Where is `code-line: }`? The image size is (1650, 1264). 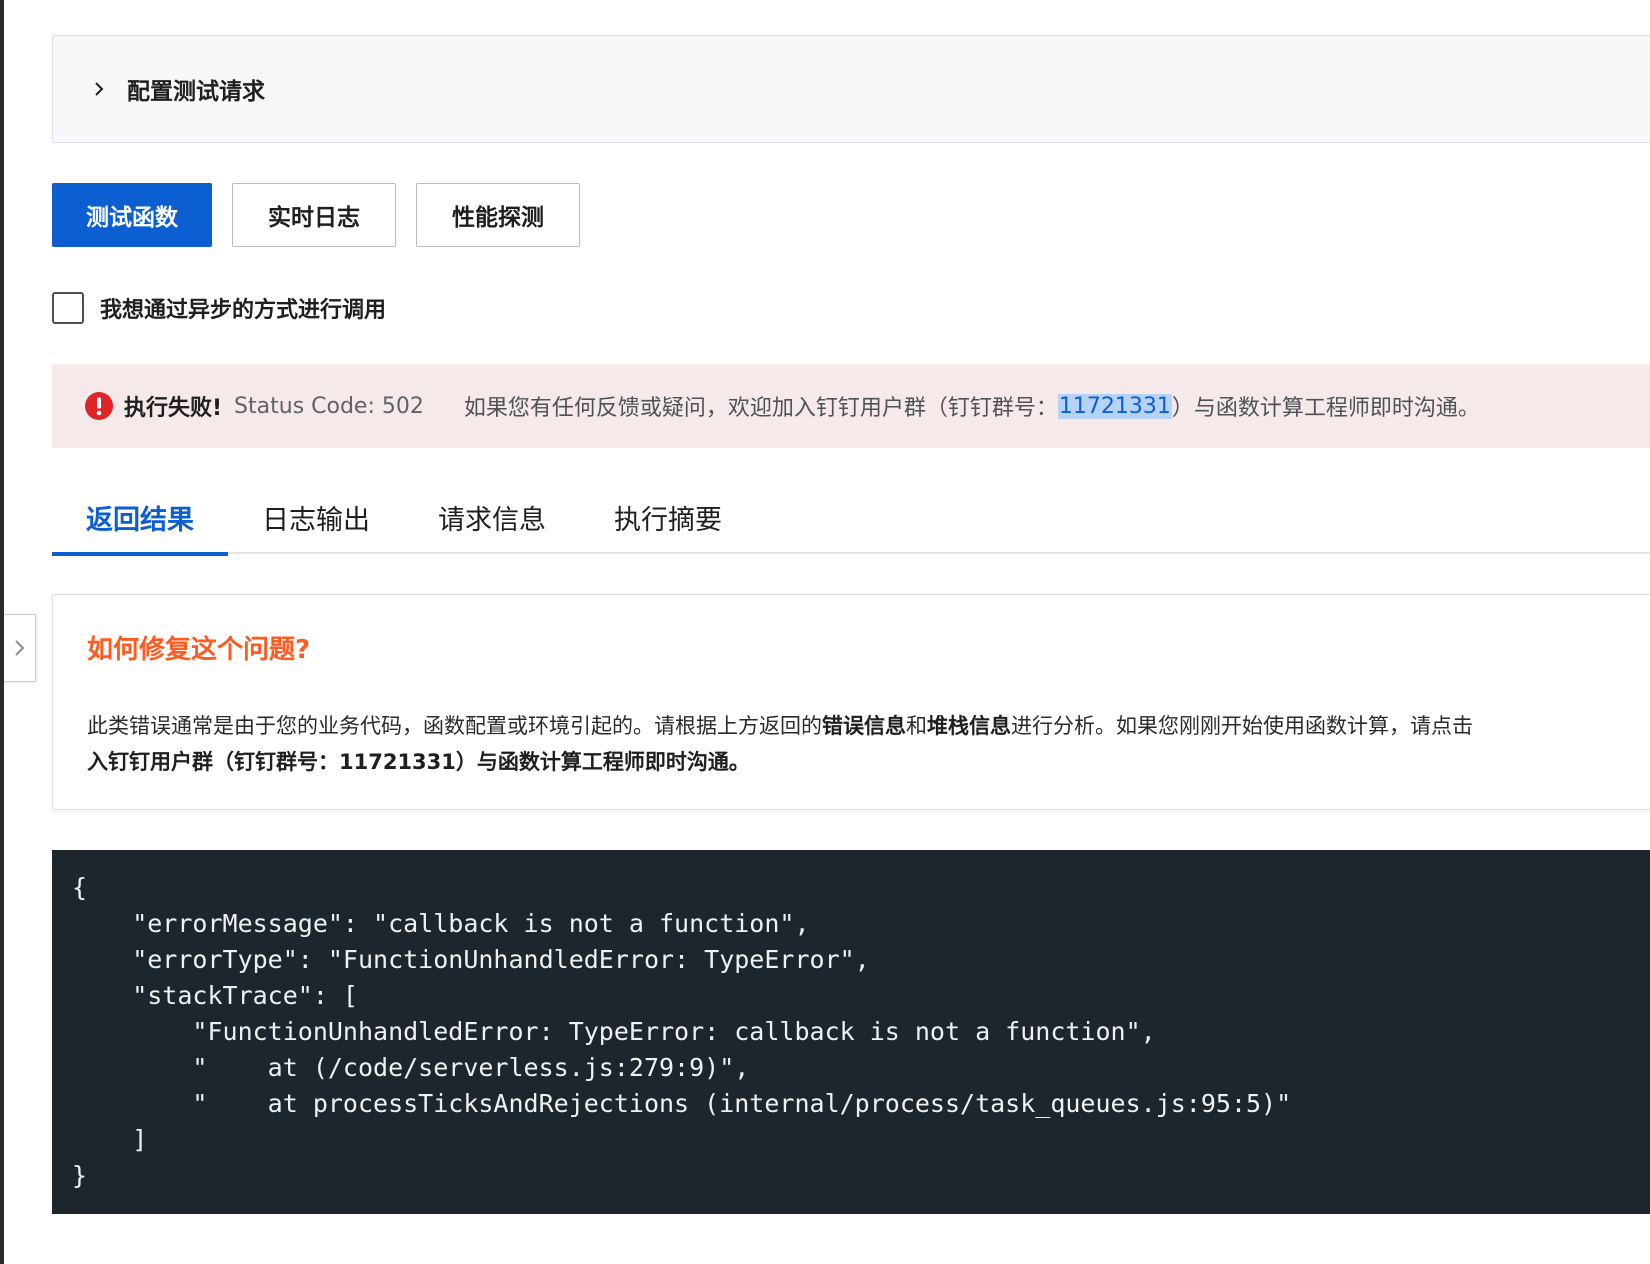
code-line: } is located at coordinates (80, 1175).